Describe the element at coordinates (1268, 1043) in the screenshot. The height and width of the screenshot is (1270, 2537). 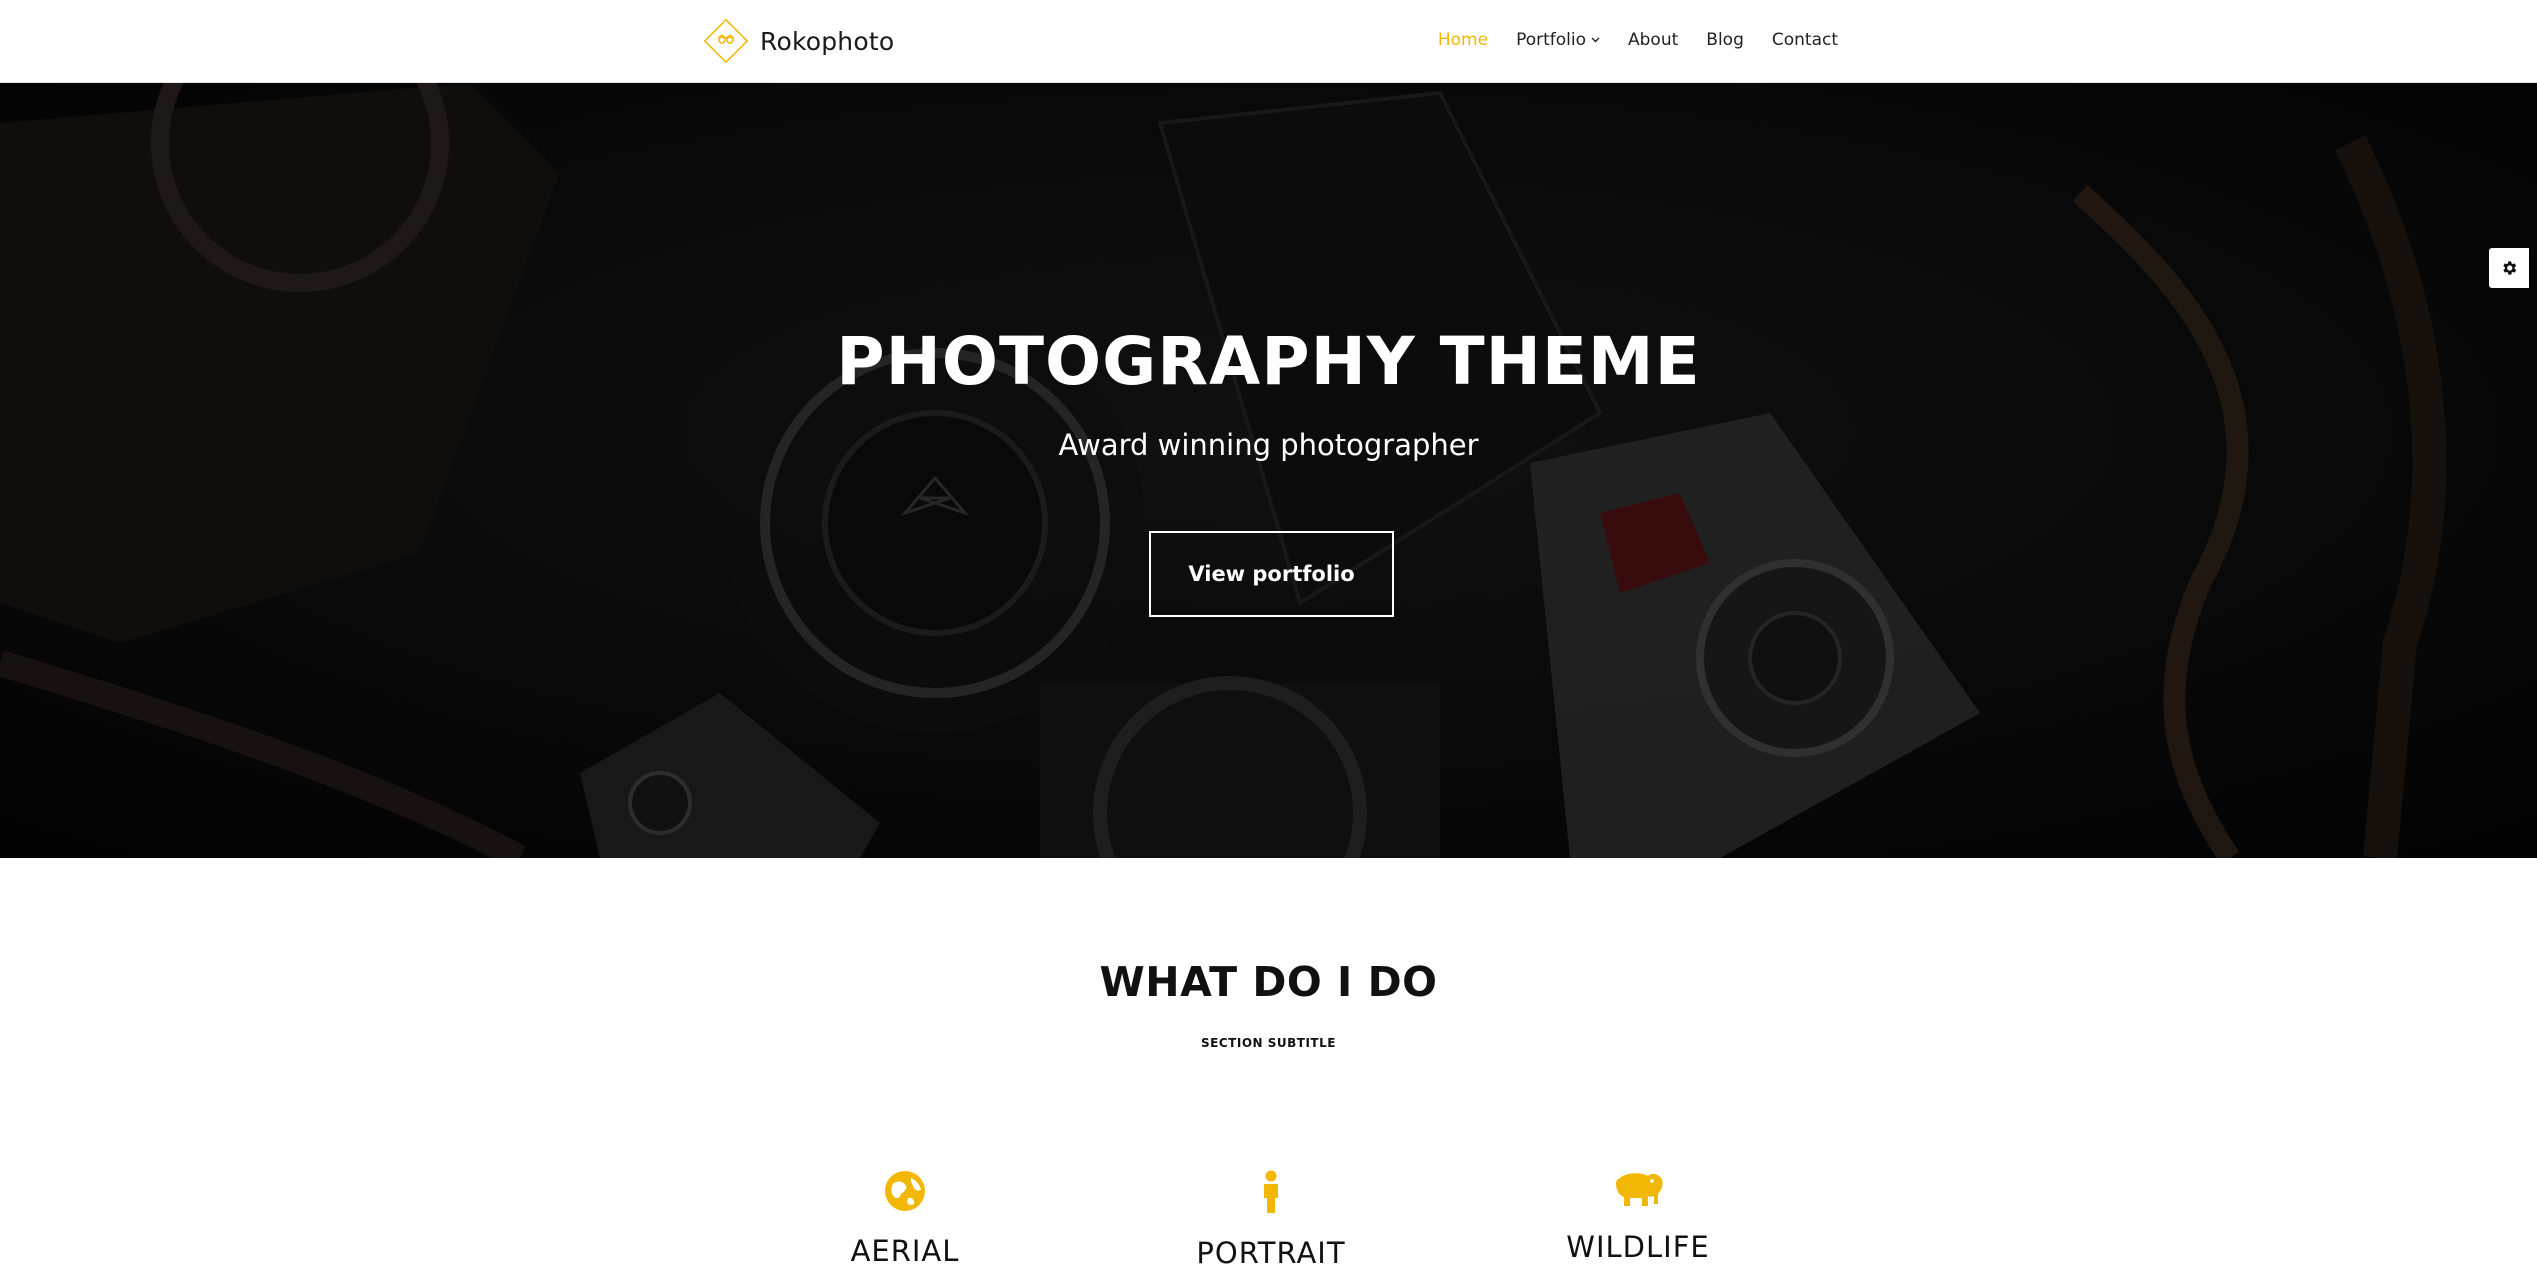
I see `section-subtitle: SECTION SUBTITLE` at that location.